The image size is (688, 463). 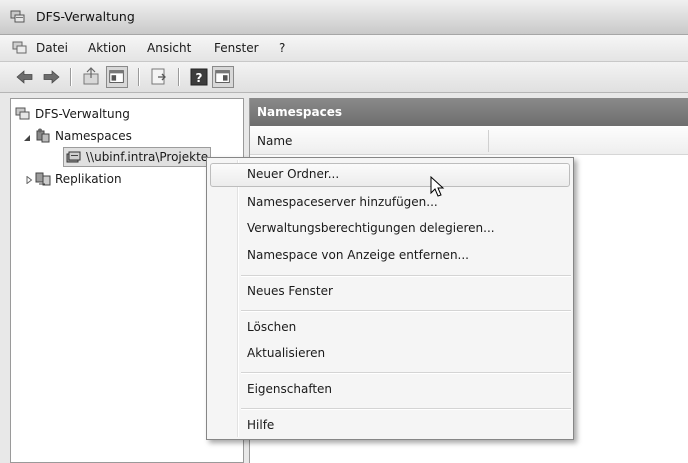 I want to click on console-icon, so click(x=223, y=77).